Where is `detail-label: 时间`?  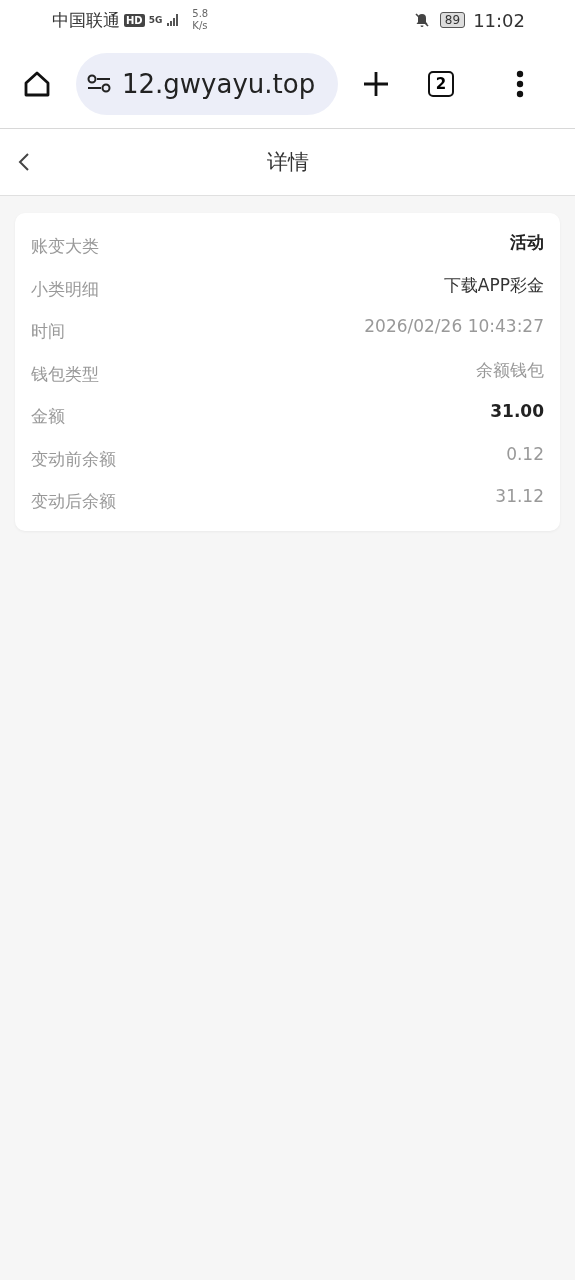
detail-label: 时间 is located at coordinates (48, 331).